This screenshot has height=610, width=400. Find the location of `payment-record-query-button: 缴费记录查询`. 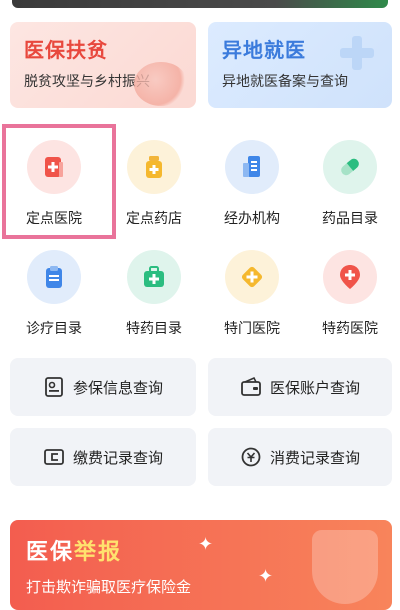

payment-record-query-button: 缴费记录查询 is located at coordinates (103, 457).